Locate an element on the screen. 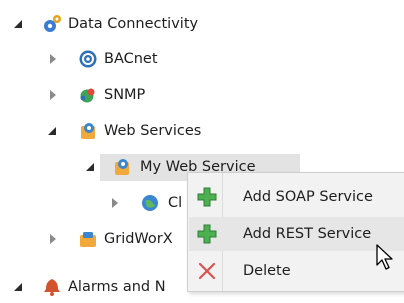  bacnet-icon is located at coordinates (88, 59).